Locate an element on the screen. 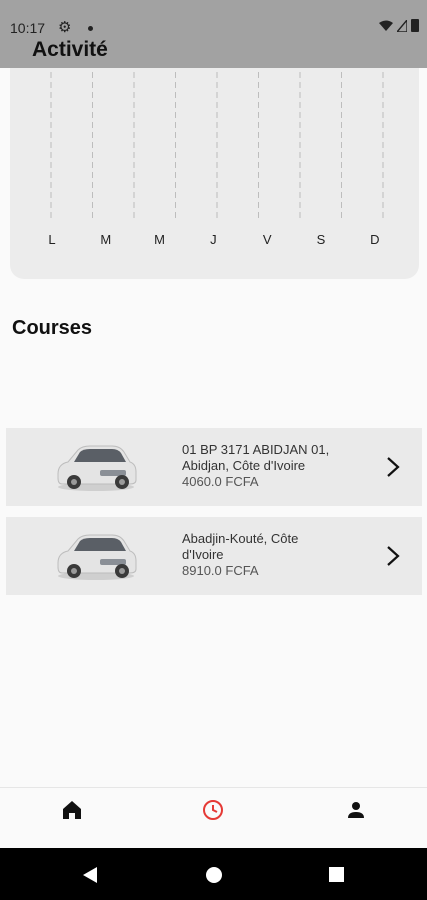  status-icons is located at coordinates (399, 25).